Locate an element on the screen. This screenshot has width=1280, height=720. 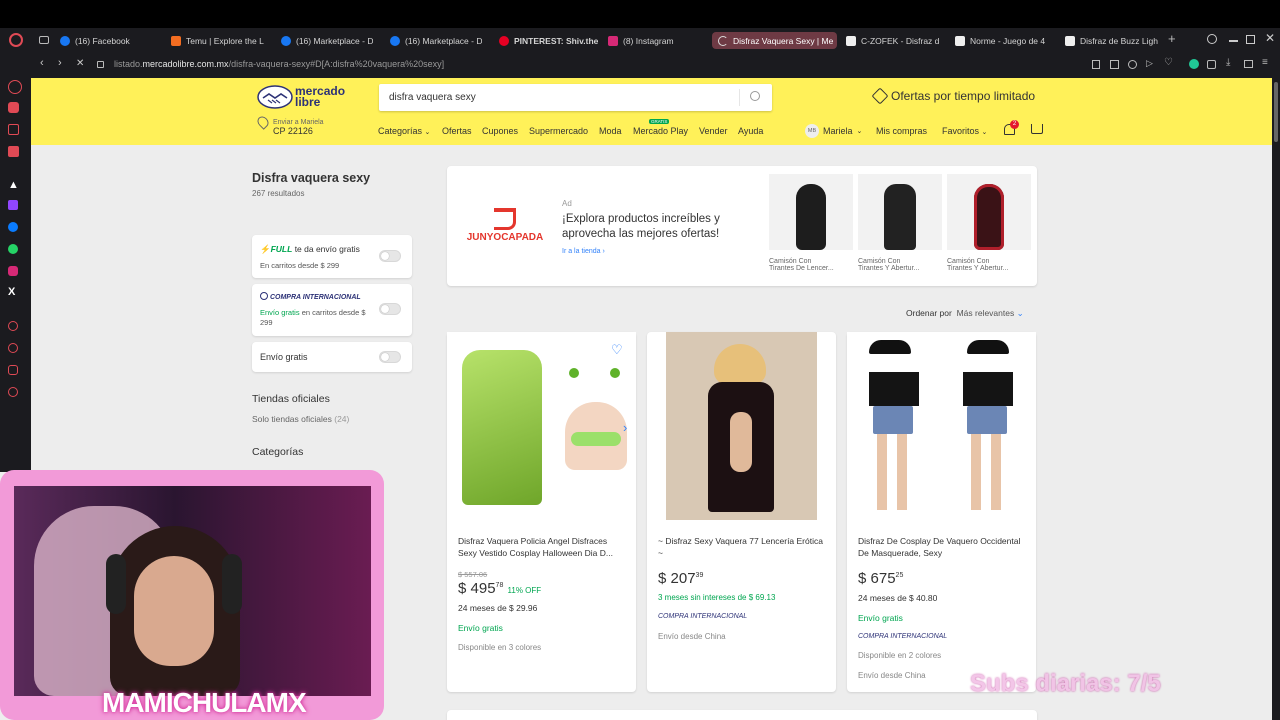
product-price: $ 20739 is located at coordinates (681, 578).